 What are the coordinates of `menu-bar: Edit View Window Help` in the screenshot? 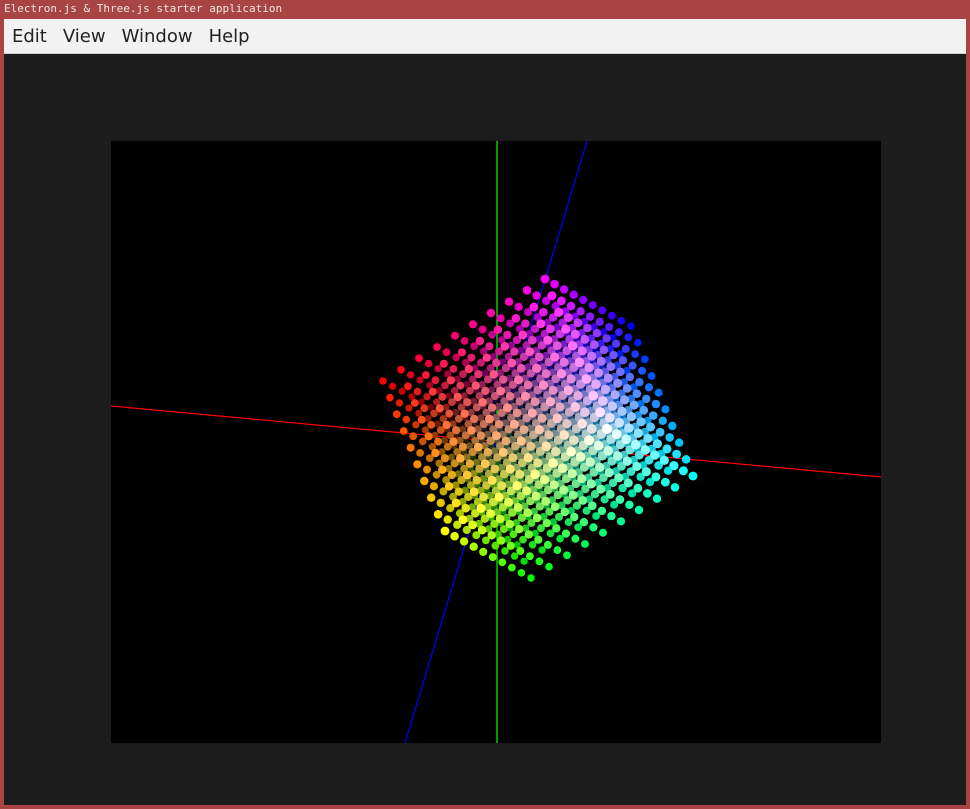 It's located at (485, 36).